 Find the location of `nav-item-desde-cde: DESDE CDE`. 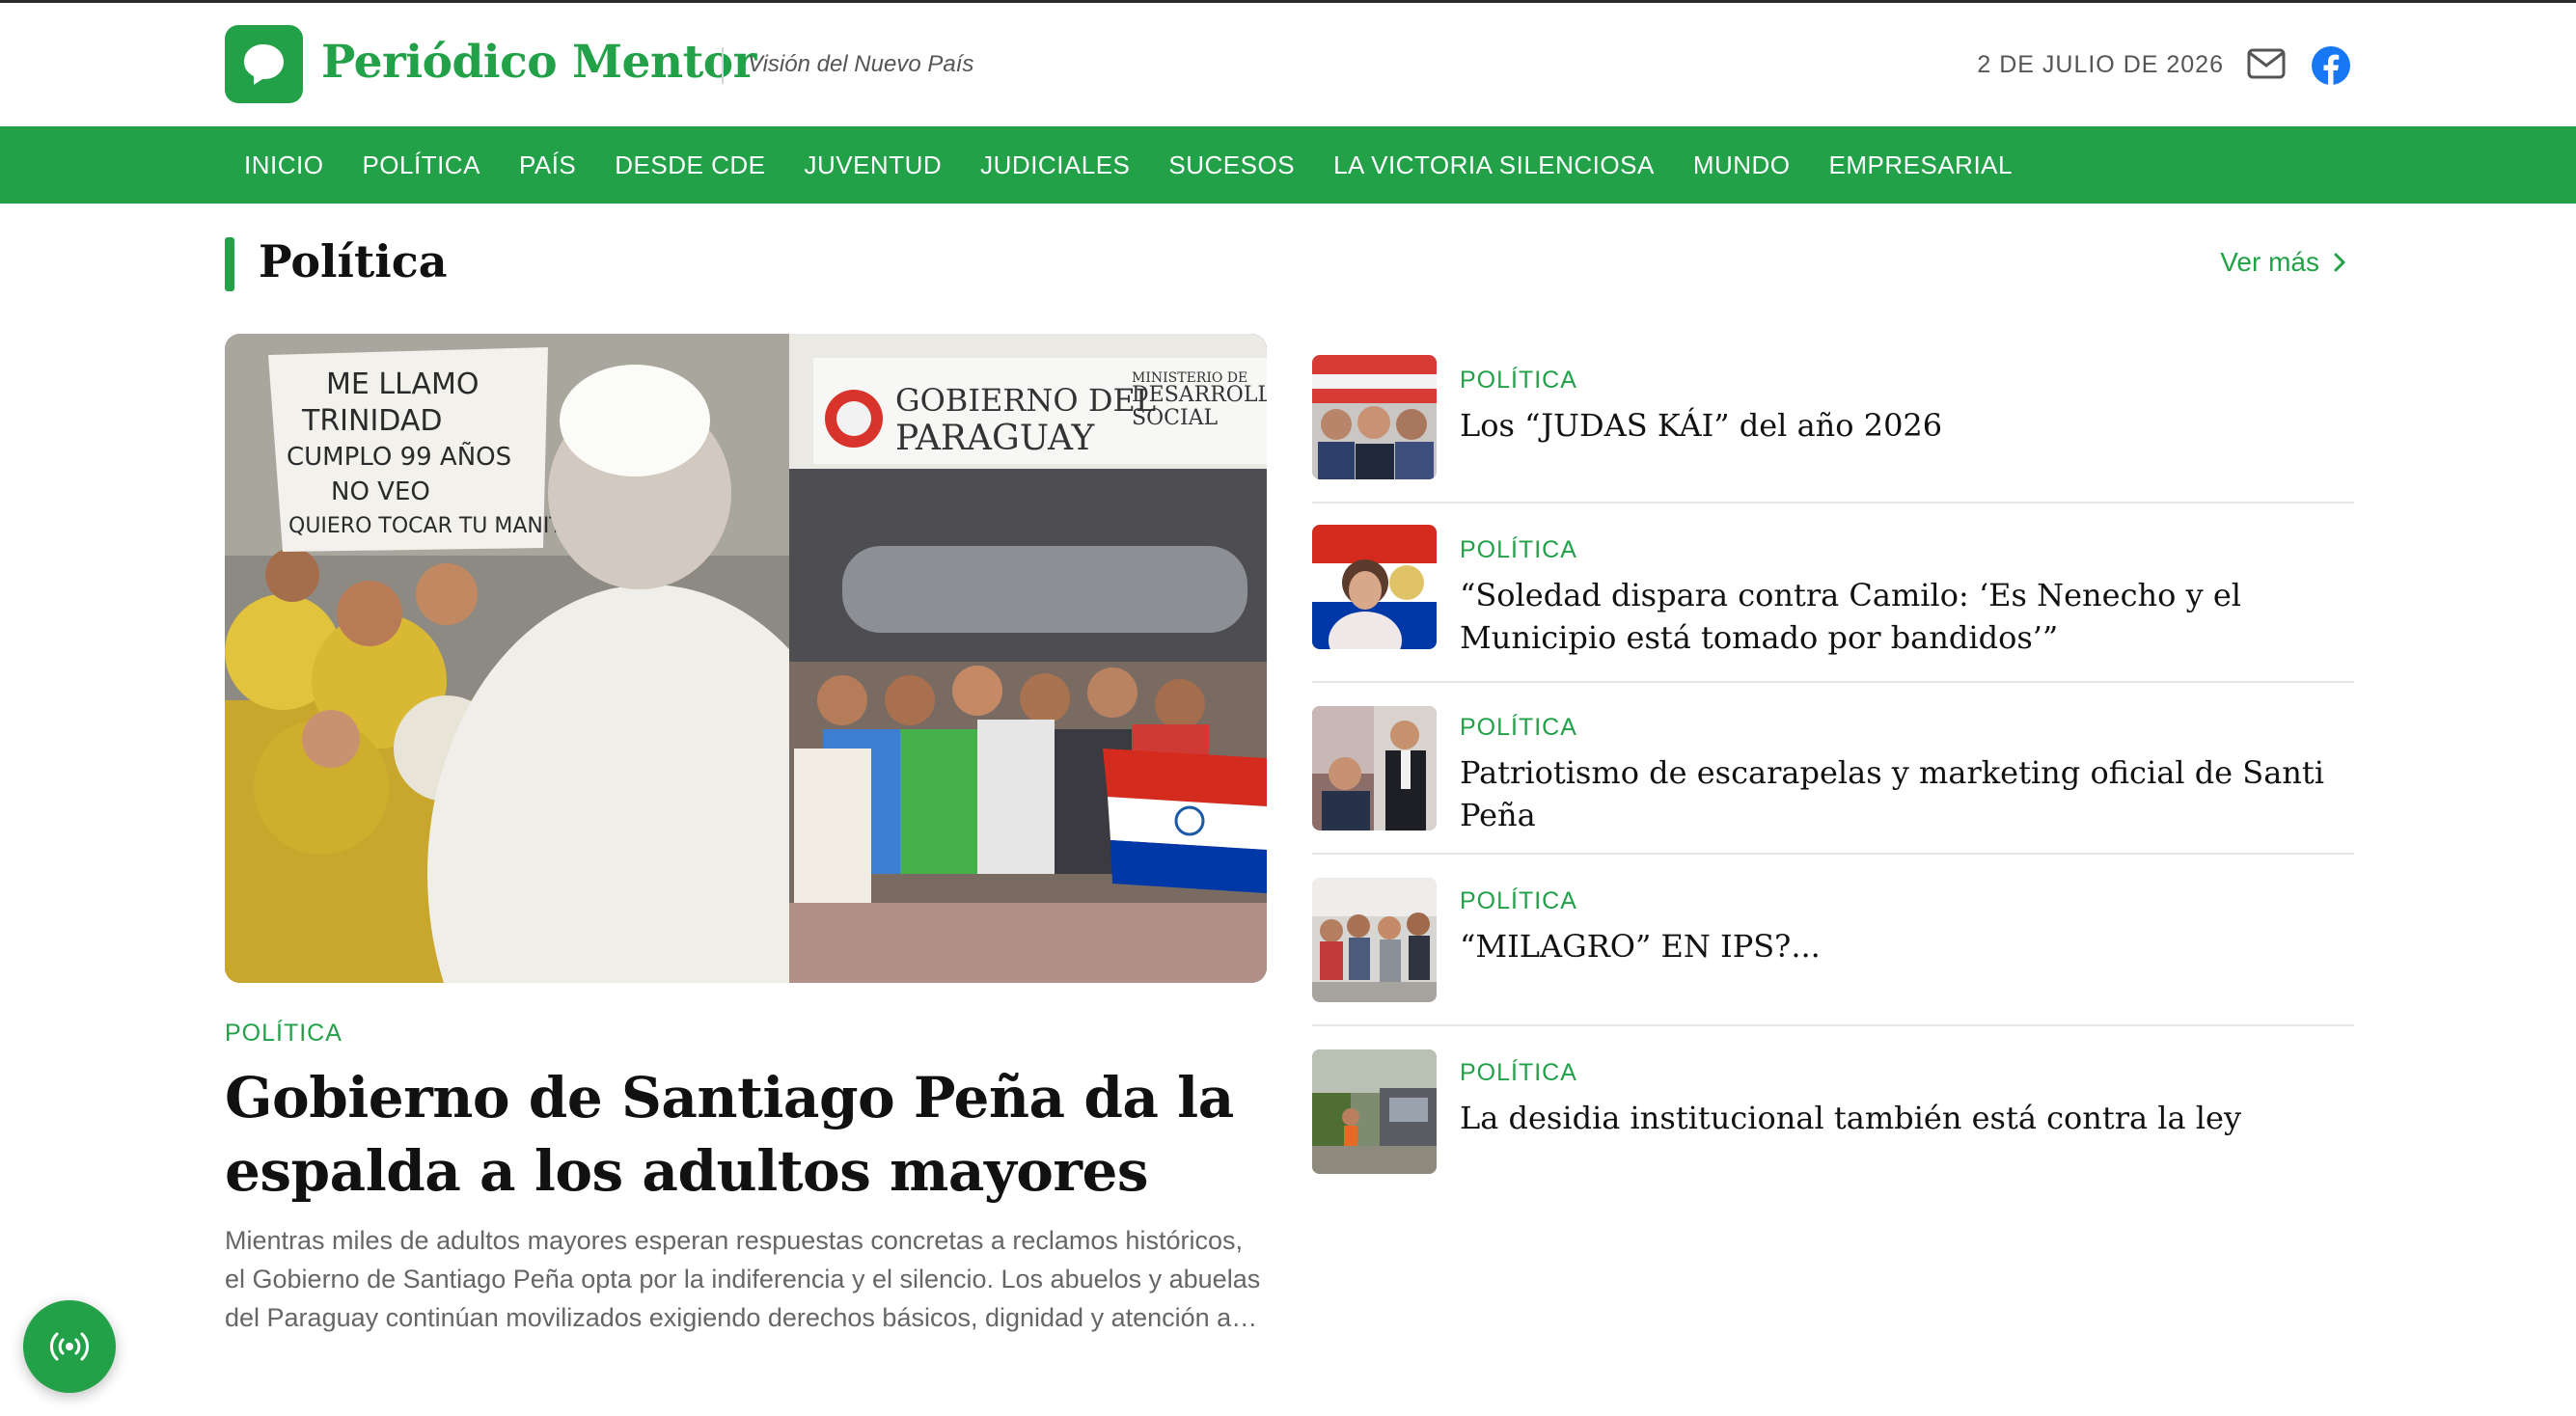

nav-item-desde-cde: DESDE CDE is located at coordinates (690, 165).